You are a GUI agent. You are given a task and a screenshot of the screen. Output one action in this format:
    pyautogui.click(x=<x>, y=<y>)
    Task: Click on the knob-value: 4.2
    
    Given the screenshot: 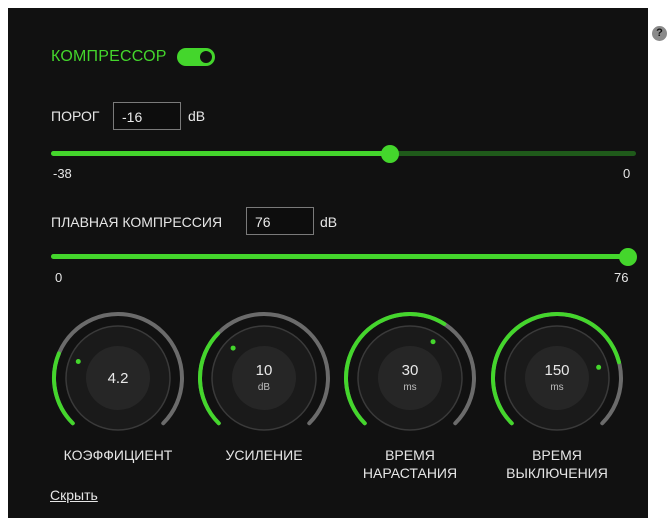 What is the action you would take?
    pyautogui.click(x=118, y=378)
    